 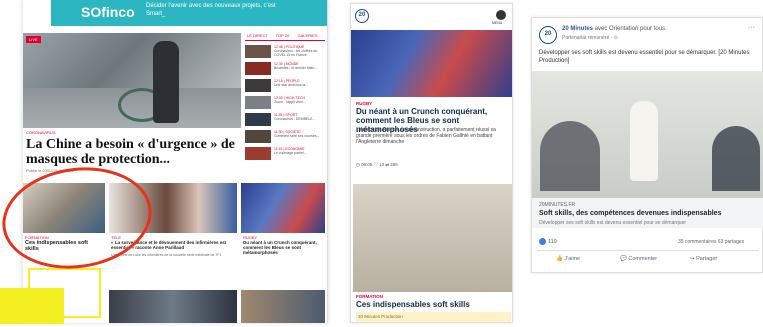 What do you see at coordinates (108, 12) in the screenshot?
I see `ad-logo: SOfinco` at bounding box center [108, 12].